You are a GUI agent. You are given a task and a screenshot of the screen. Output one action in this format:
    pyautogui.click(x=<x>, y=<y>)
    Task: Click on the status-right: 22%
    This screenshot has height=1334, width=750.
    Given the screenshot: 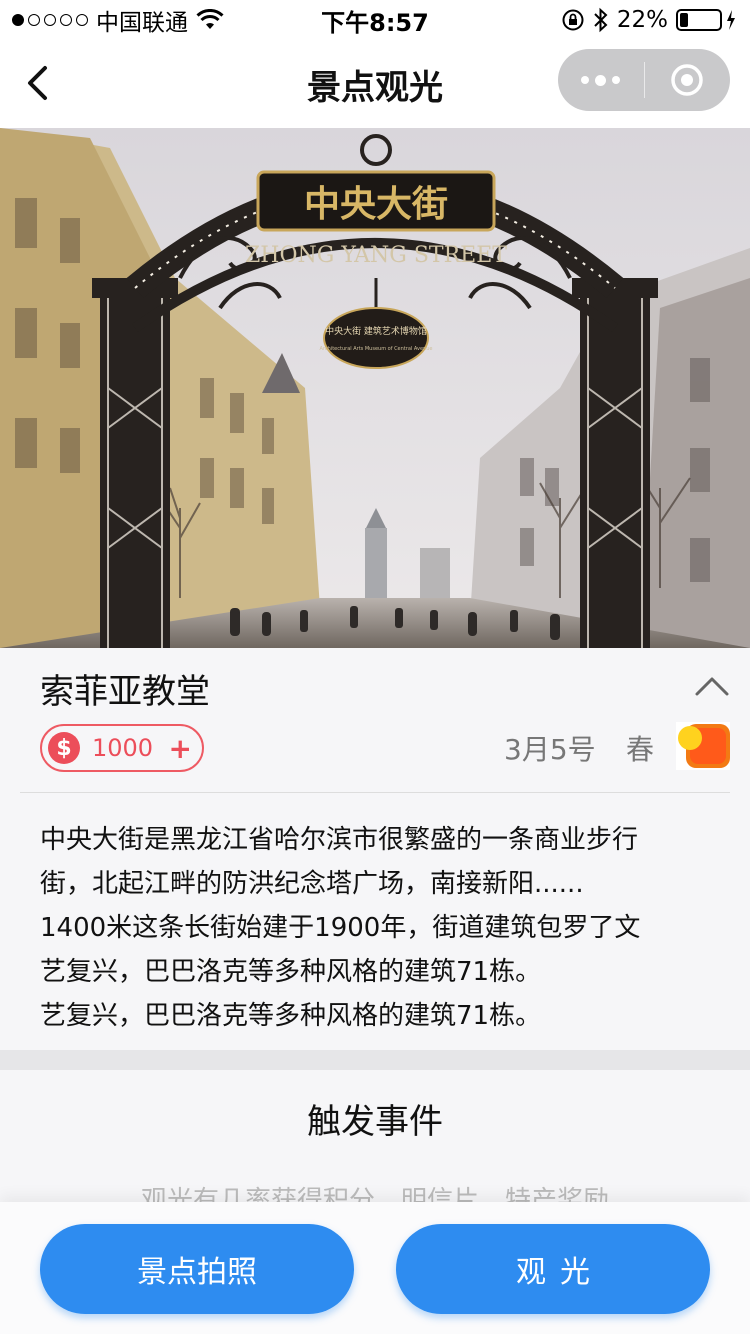 What is the action you would take?
    pyautogui.click(x=648, y=20)
    